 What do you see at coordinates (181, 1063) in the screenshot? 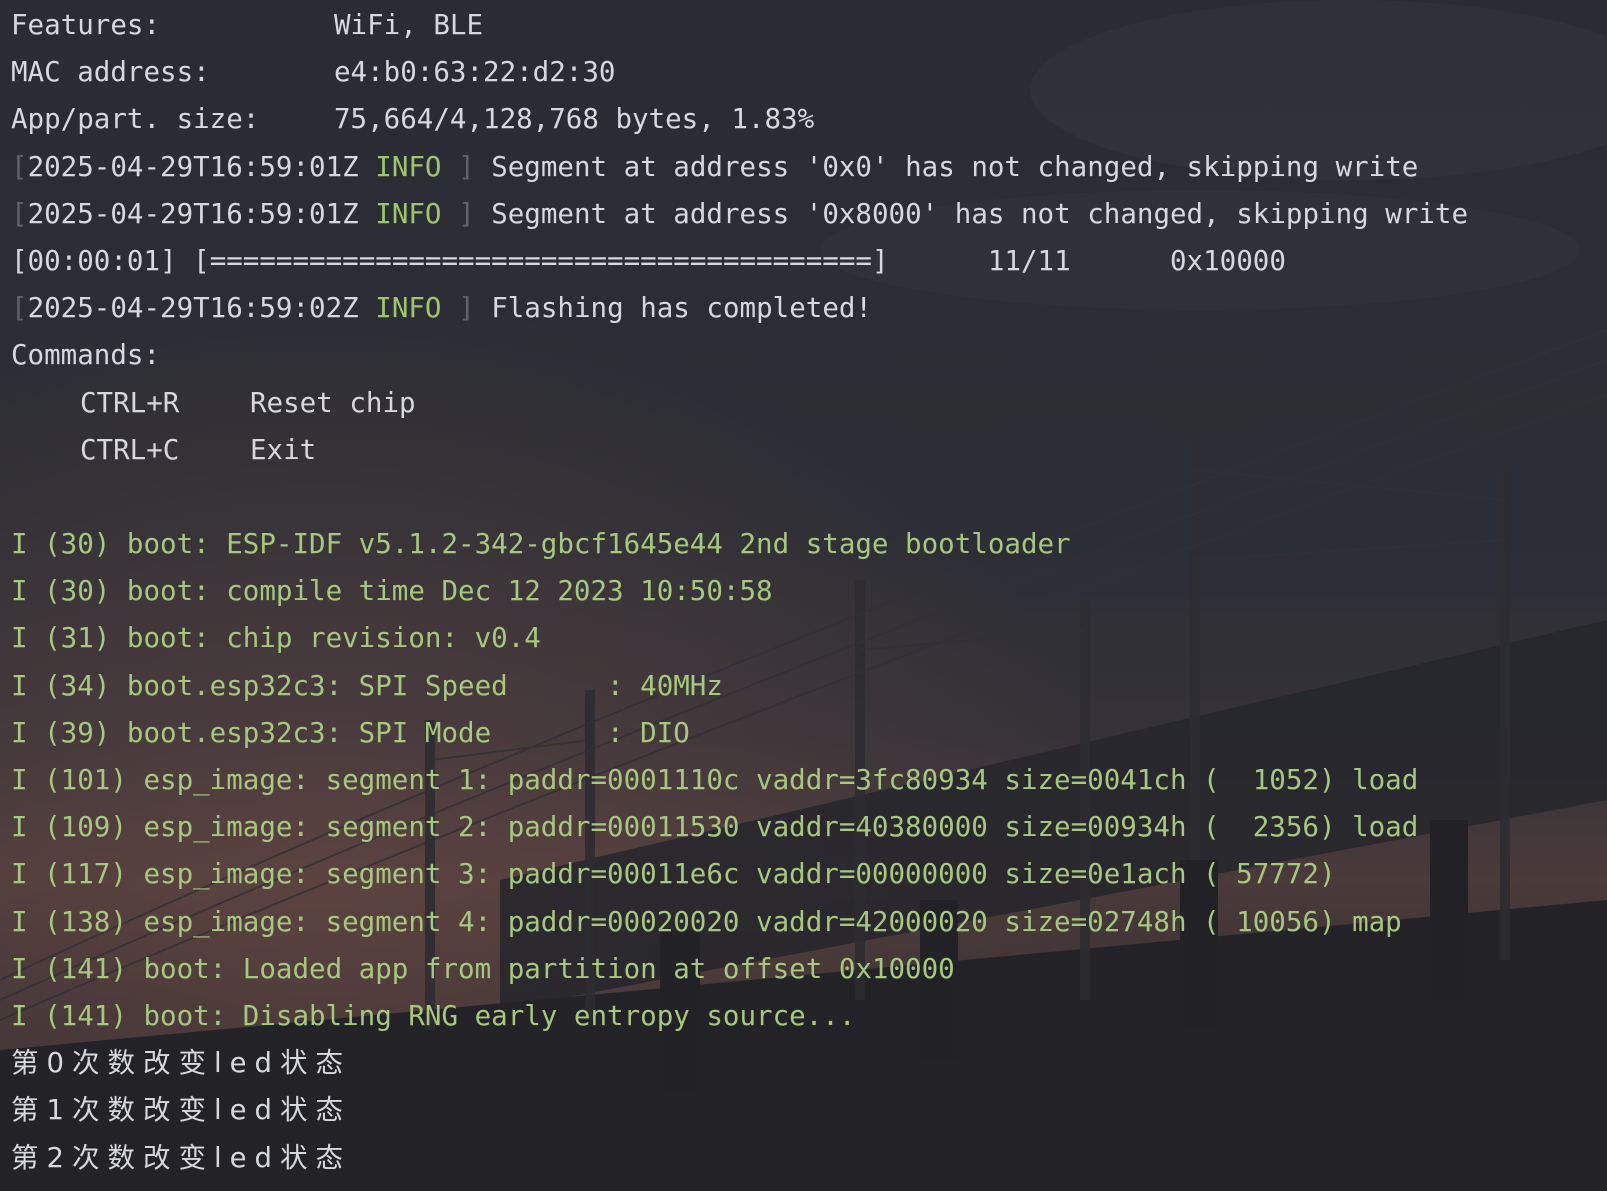
I see `app-output-line: 第0次数改变led状态` at bounding box center [181, 1063].